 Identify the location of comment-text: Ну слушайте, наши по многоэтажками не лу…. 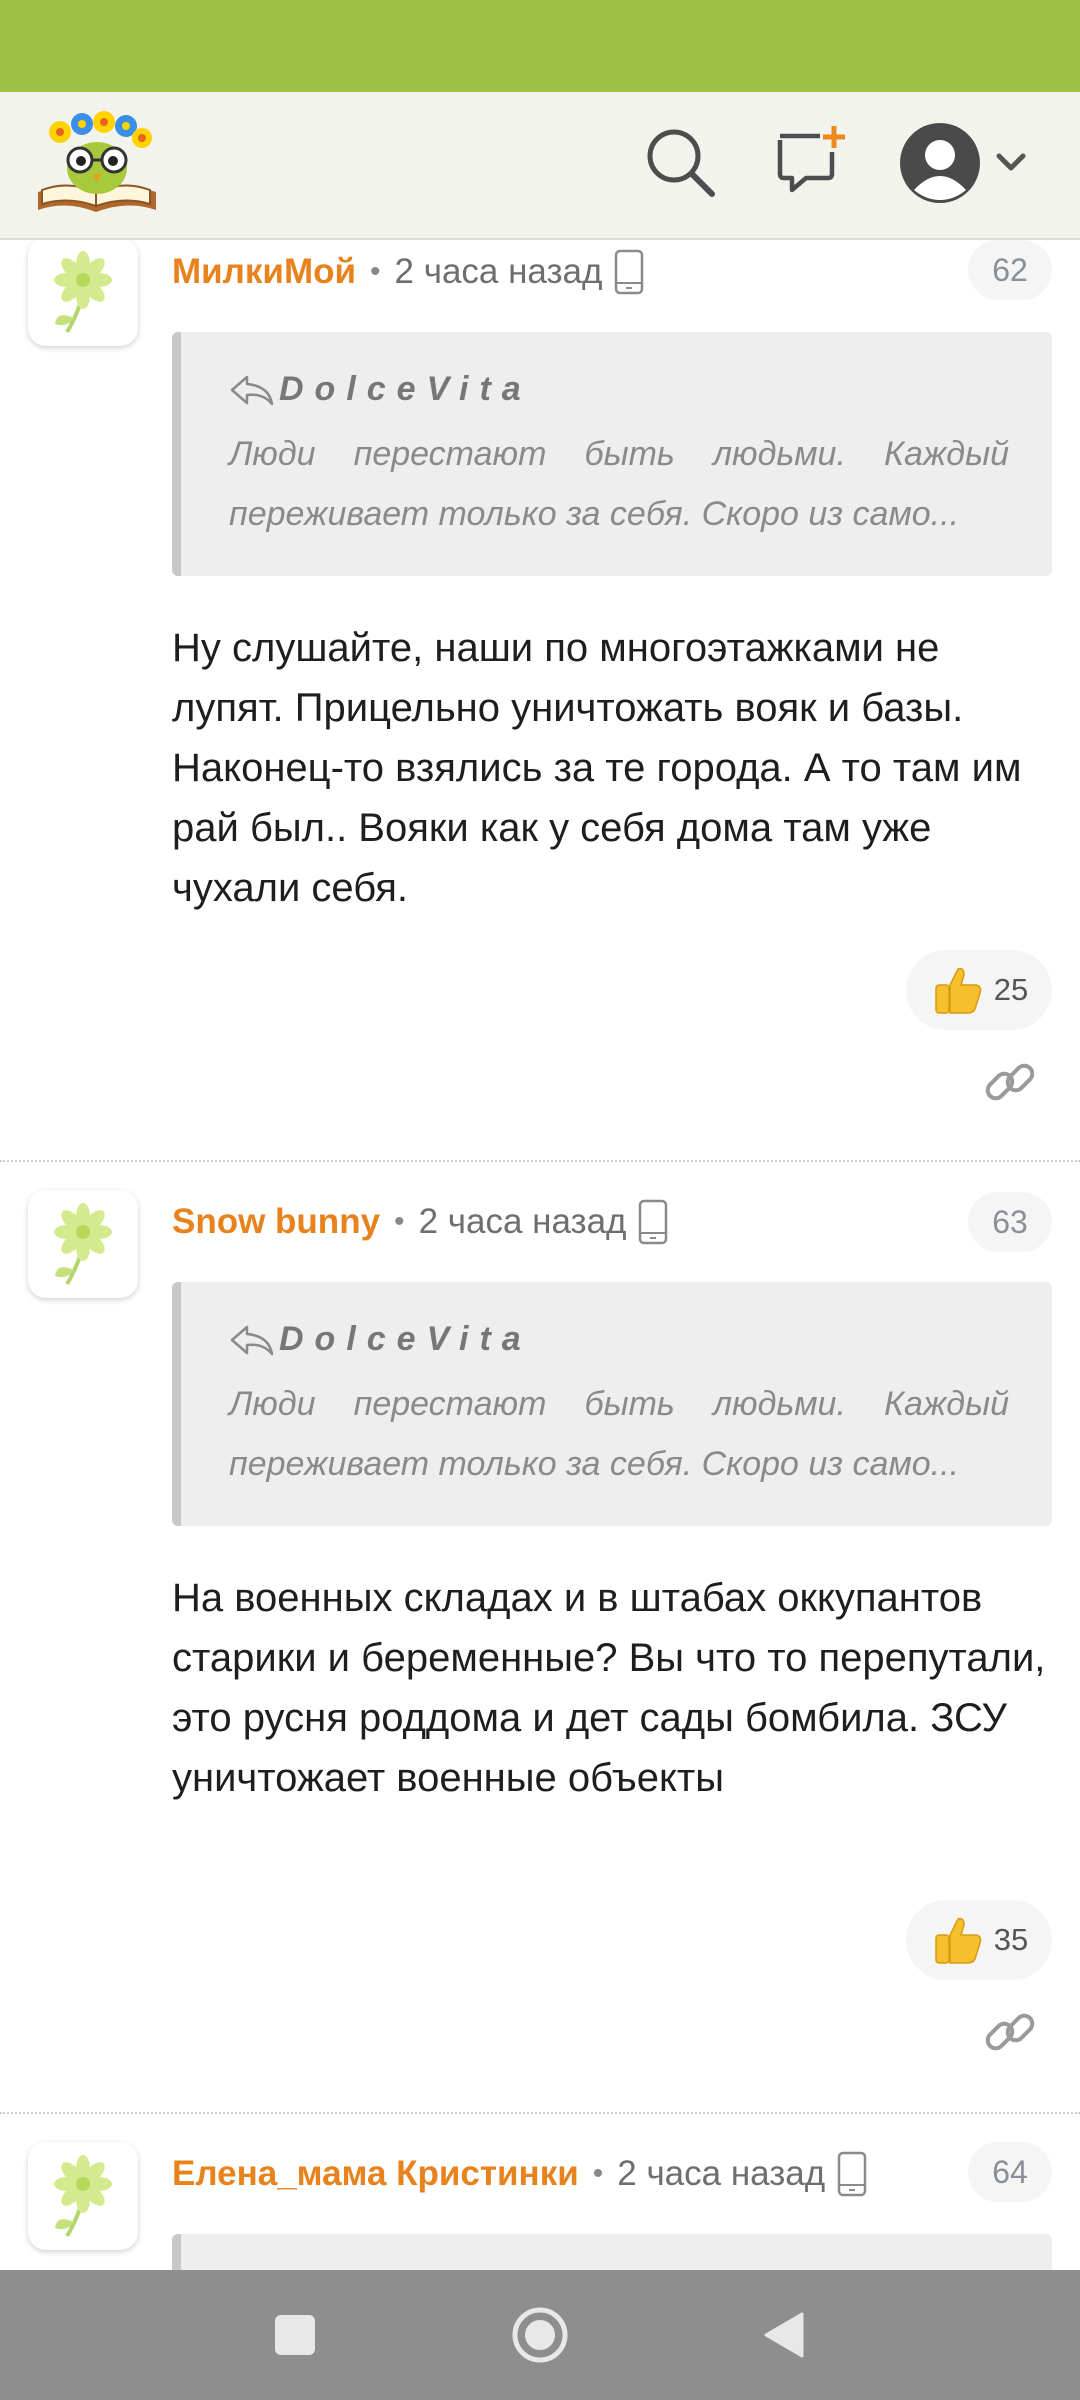
(597, 768).